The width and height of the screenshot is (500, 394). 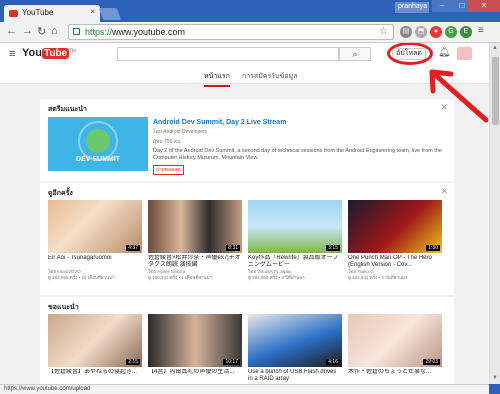 What do you see at coordinates (459, 96) in the screenshot?
I see `annotation-arrow-icon` at bounding box center [459, 96].